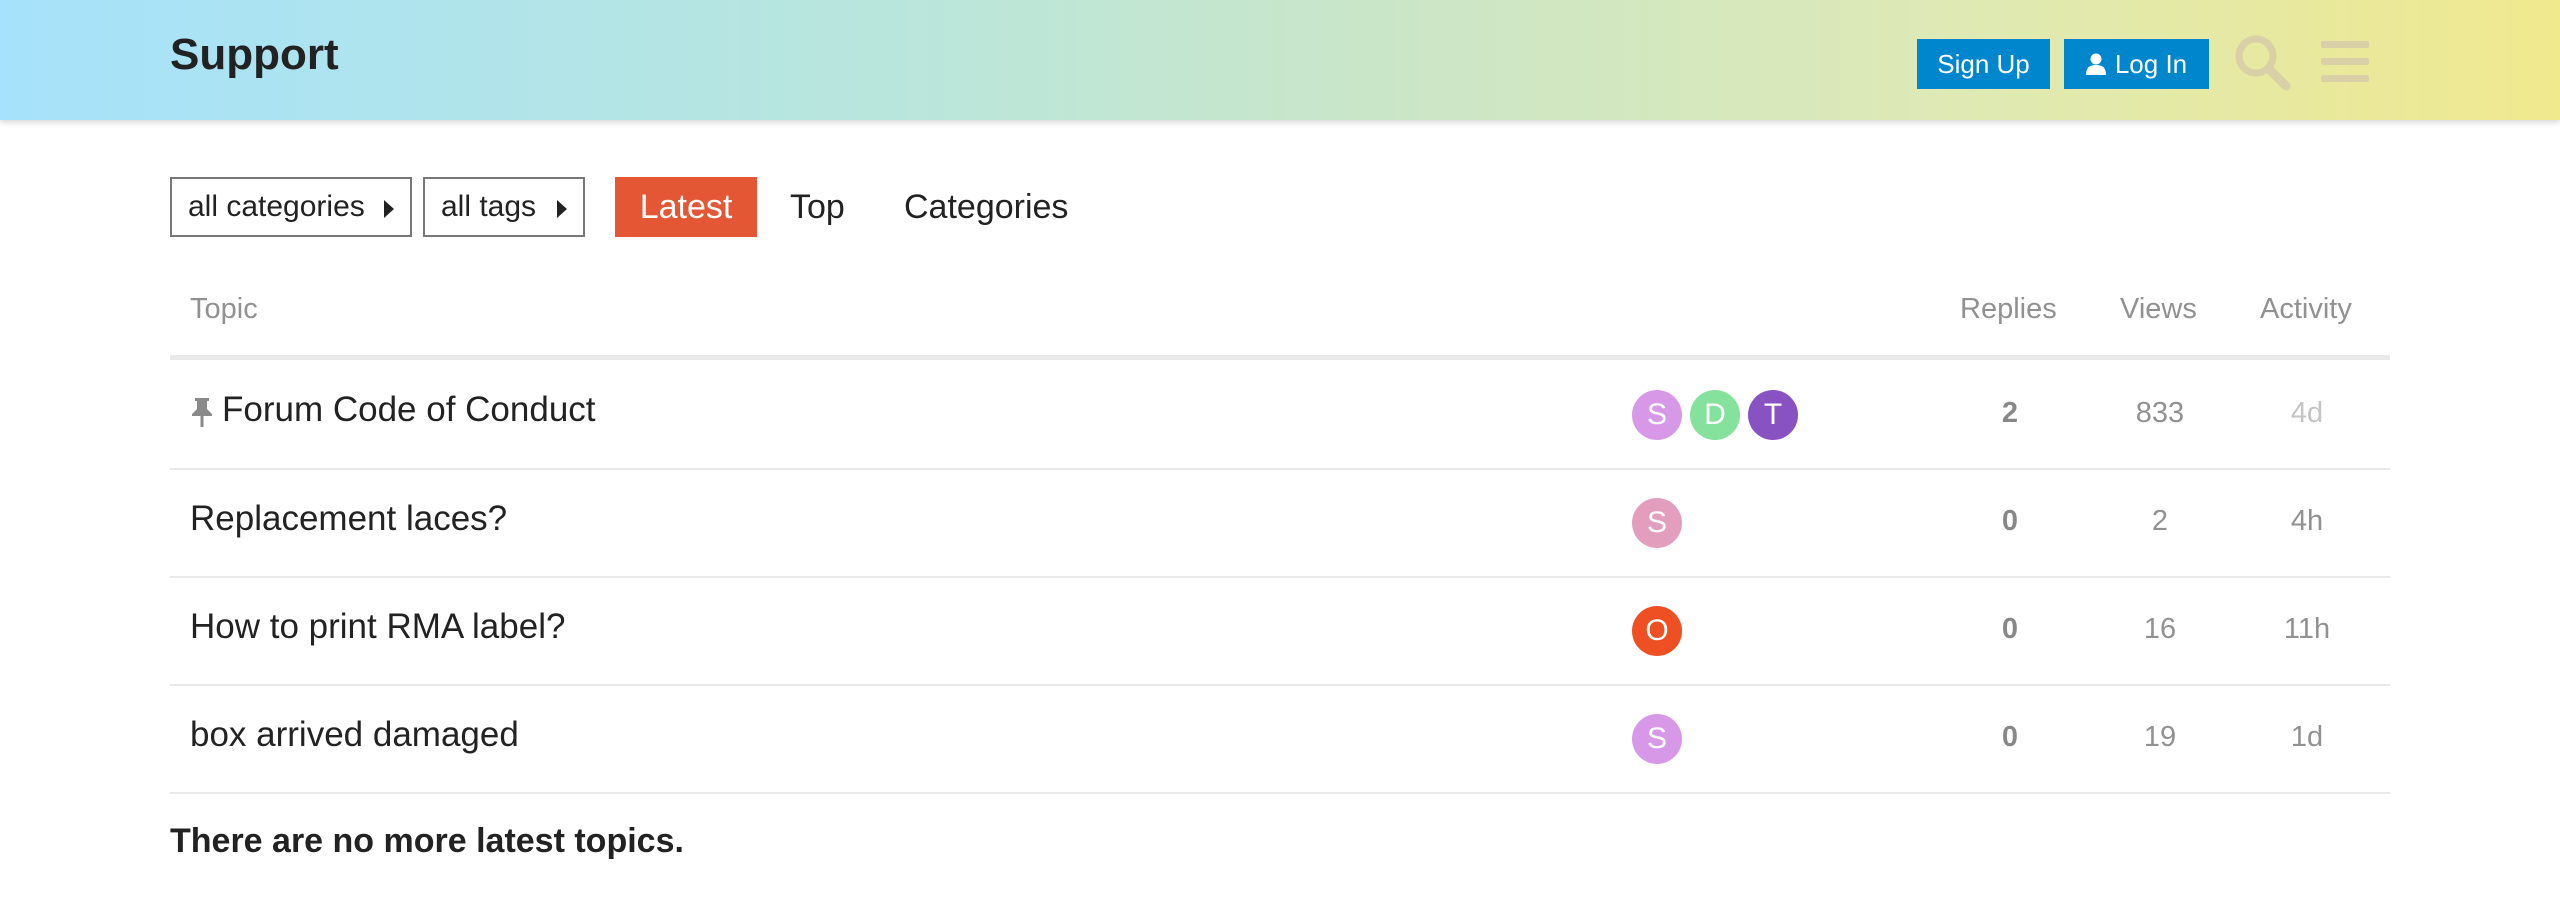  Describe the element at coordinates (2095, 64) in the screenshot. I see `user-icon` at that location.